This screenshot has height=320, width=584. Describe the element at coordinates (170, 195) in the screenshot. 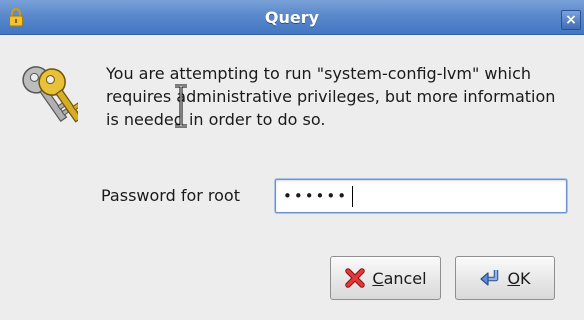

I see `password-label: Password for root` at that location.